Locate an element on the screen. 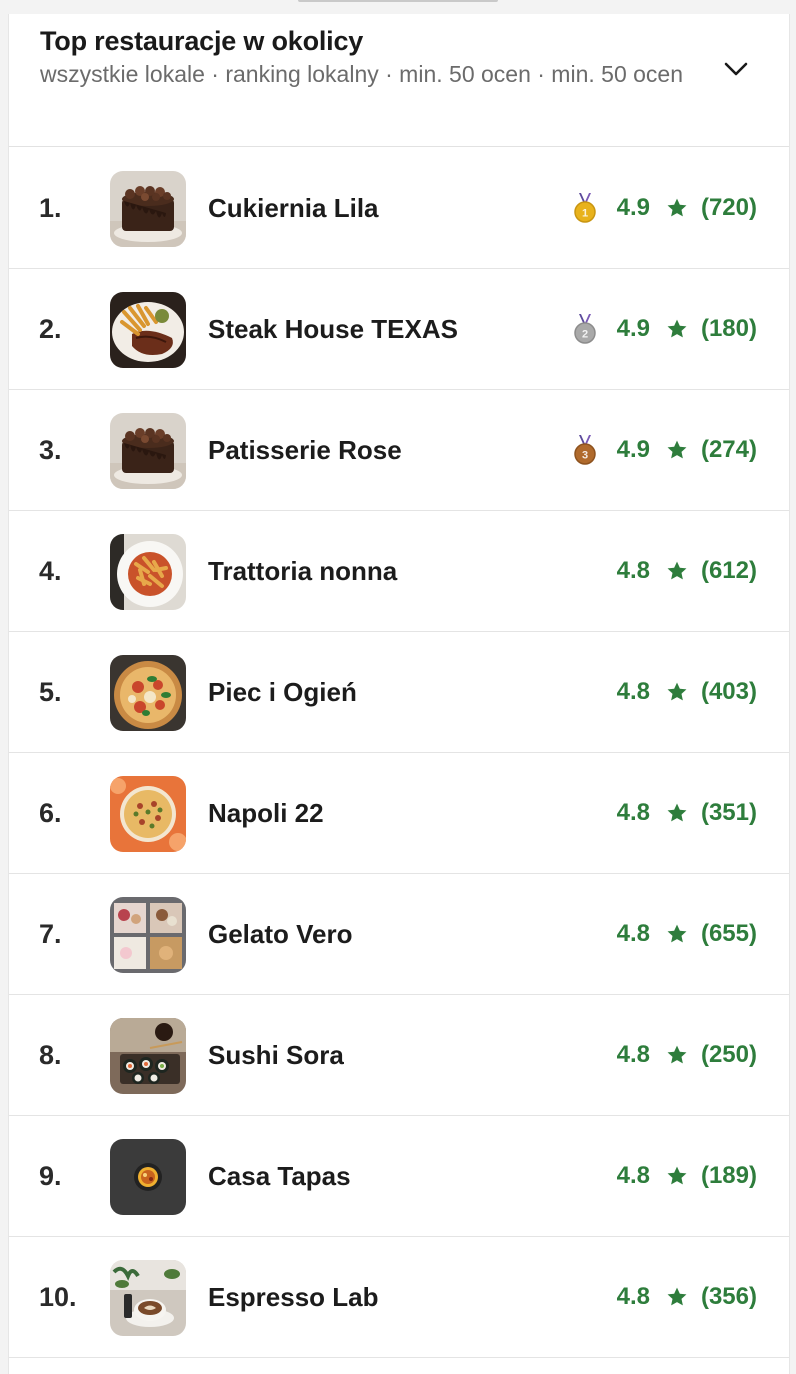 The height and width of the screenshot is (1374, 796). review-count: (274) is located at coordinates (728, 449).